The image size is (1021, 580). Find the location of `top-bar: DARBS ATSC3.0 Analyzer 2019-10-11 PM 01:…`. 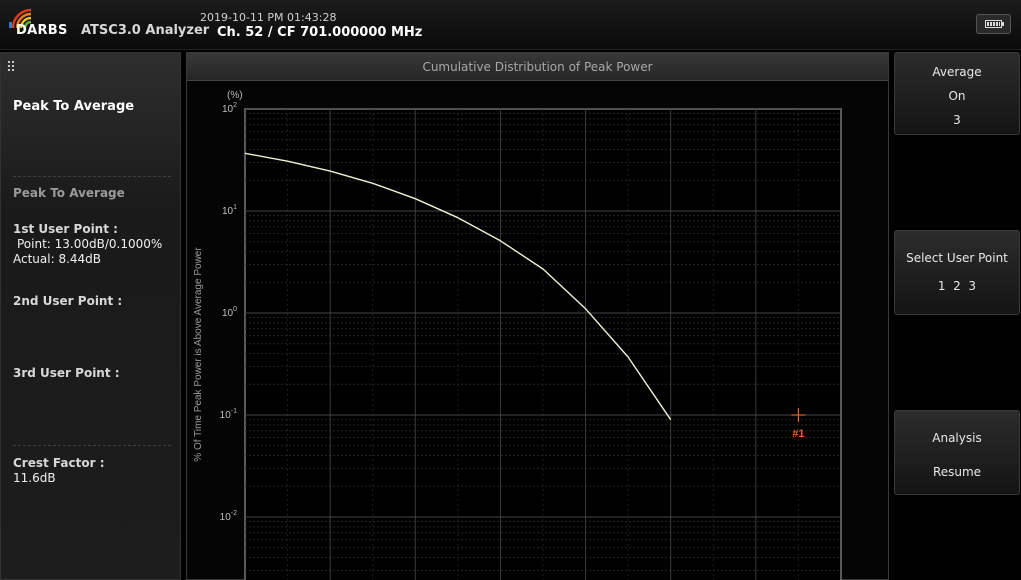

top-bar: DARBS ATSC3.0 Analyzer 2019-10-11 PM 01:… is located at coordinates (510, 25).